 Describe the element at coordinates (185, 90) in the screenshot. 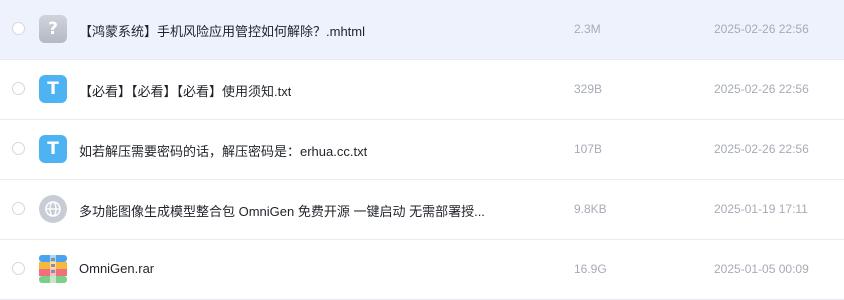

I see `file-name: 【必看】【必看】【必看】使用须知.txt` at that location.